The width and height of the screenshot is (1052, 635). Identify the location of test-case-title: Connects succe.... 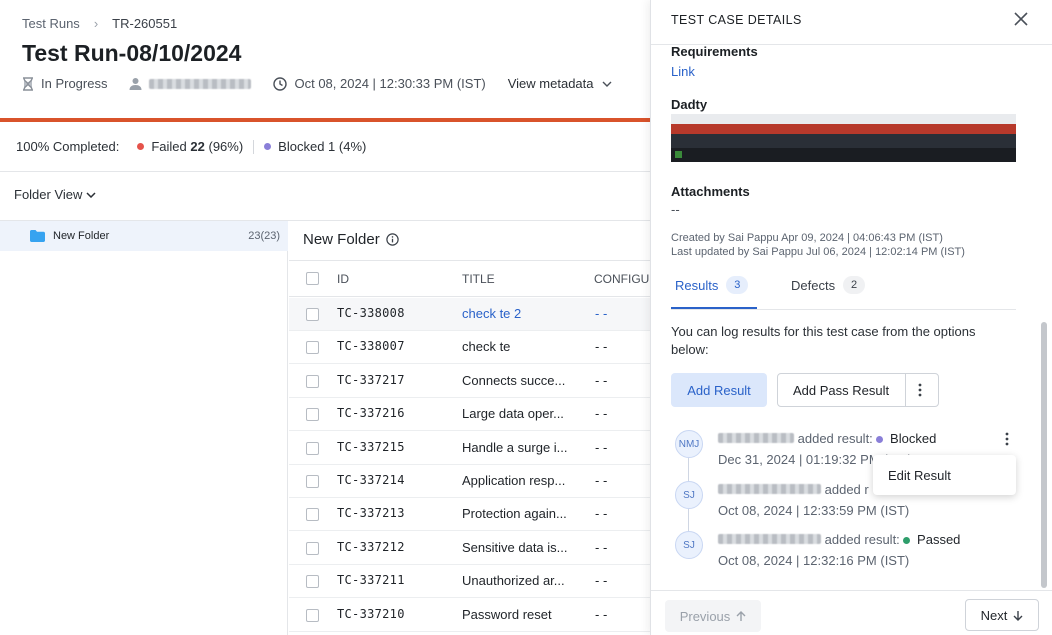
(513, 380).